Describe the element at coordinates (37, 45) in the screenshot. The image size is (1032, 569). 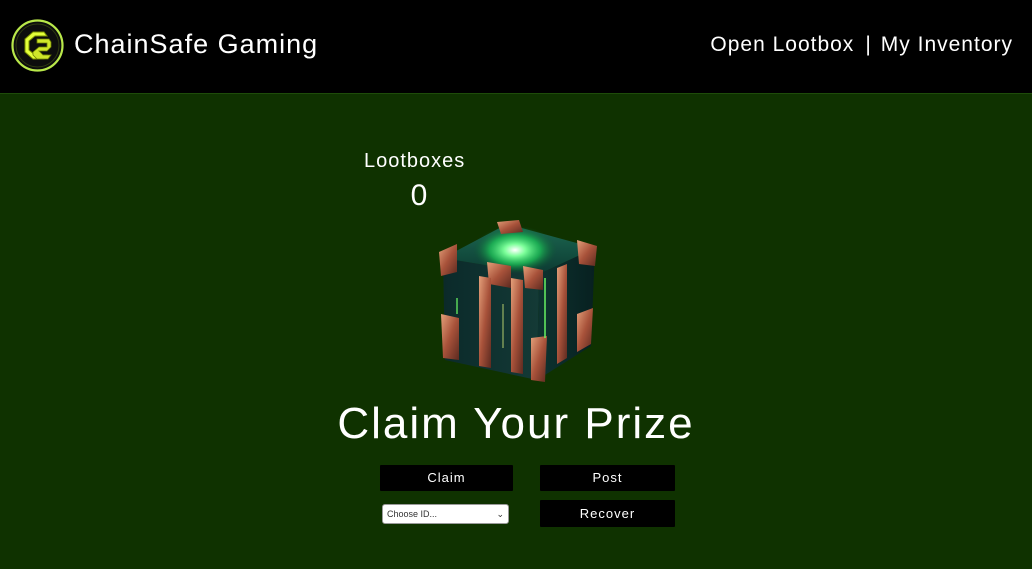
I see `chainsafe-logo-icon` at that location.